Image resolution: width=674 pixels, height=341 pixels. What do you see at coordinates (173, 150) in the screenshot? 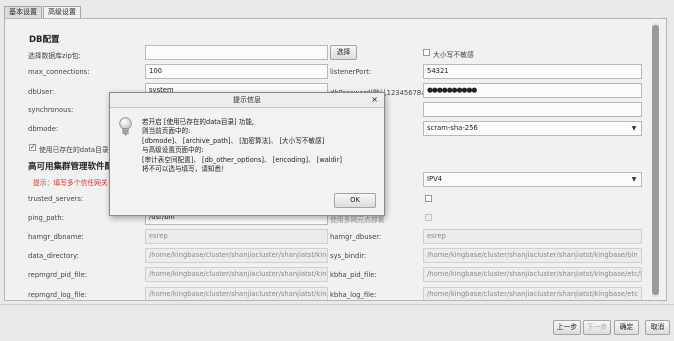
I see `dialog-message-line: 与高级设置页面中的:` at bounding box center [173, 150].